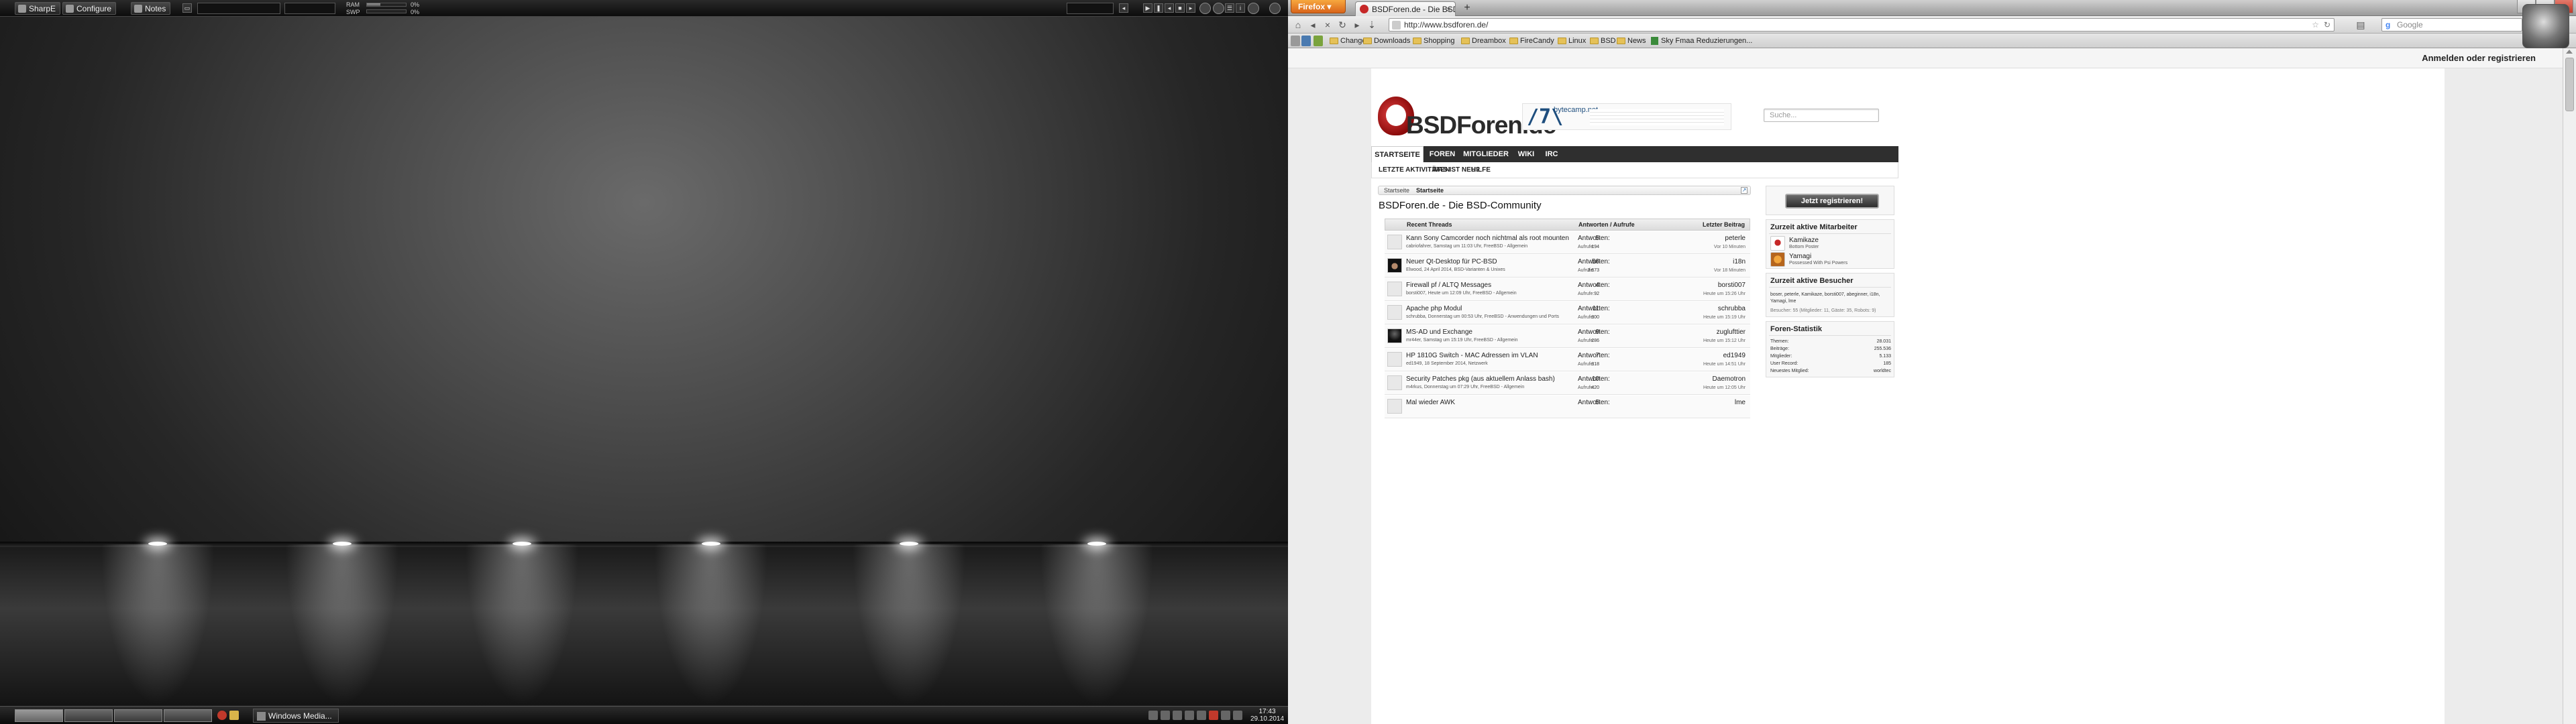  What do you see at coordinates (1744, 190) in the screenshot?
I see `jump-to-icon: ↗` at bounding box center [1744, 190].